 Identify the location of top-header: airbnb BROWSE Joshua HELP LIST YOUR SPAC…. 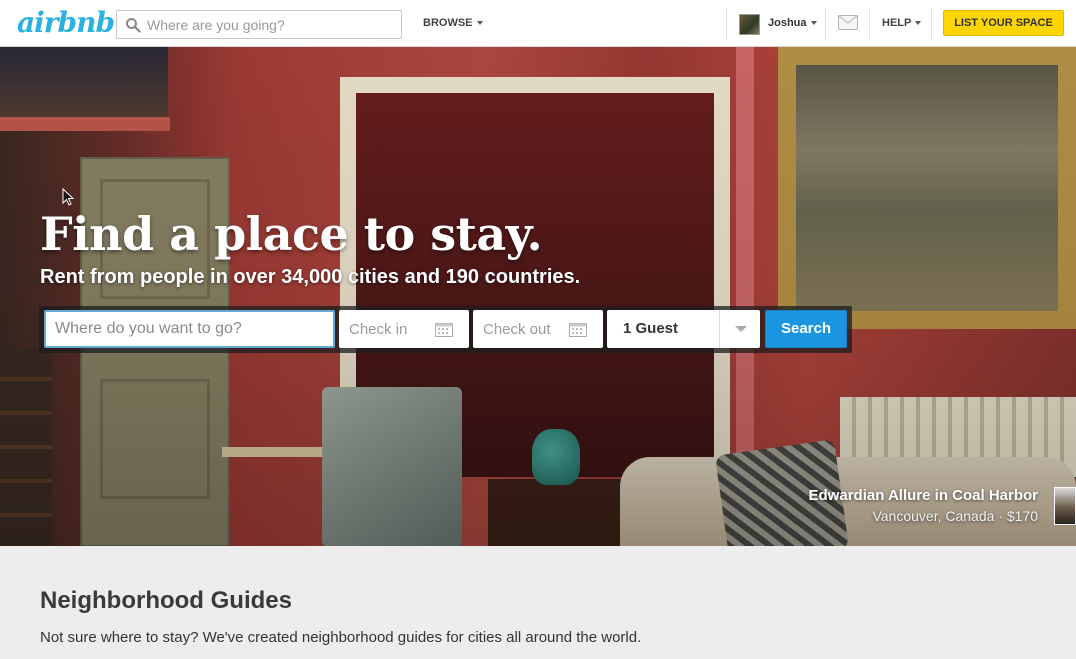
(538, 23).